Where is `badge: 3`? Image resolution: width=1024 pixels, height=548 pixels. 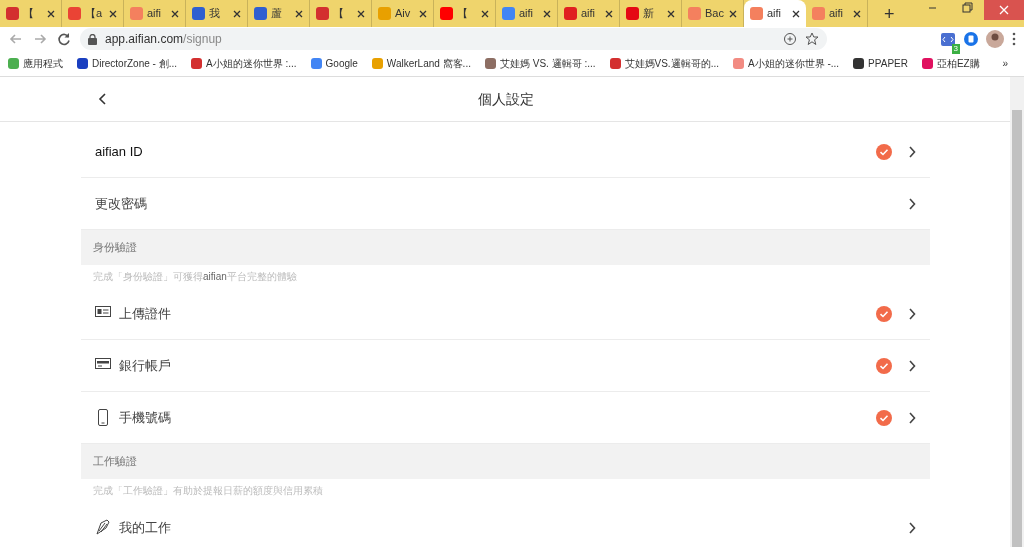
badge: 3 is located at coordinates (955, 48).